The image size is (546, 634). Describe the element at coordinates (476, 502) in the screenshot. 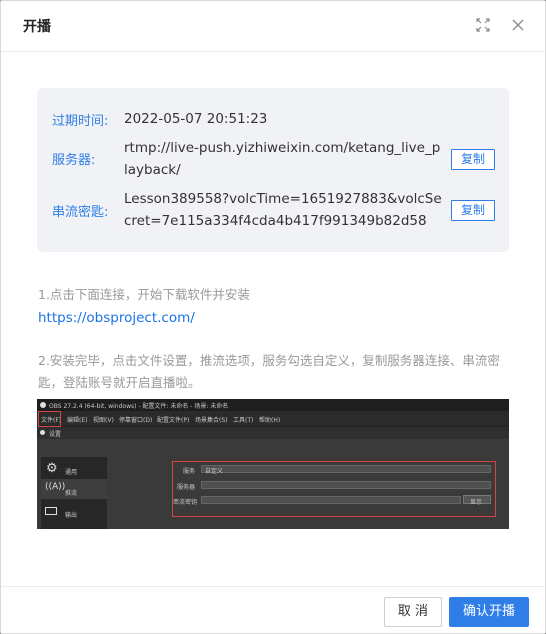

I see `show-button: 显示` at that location.